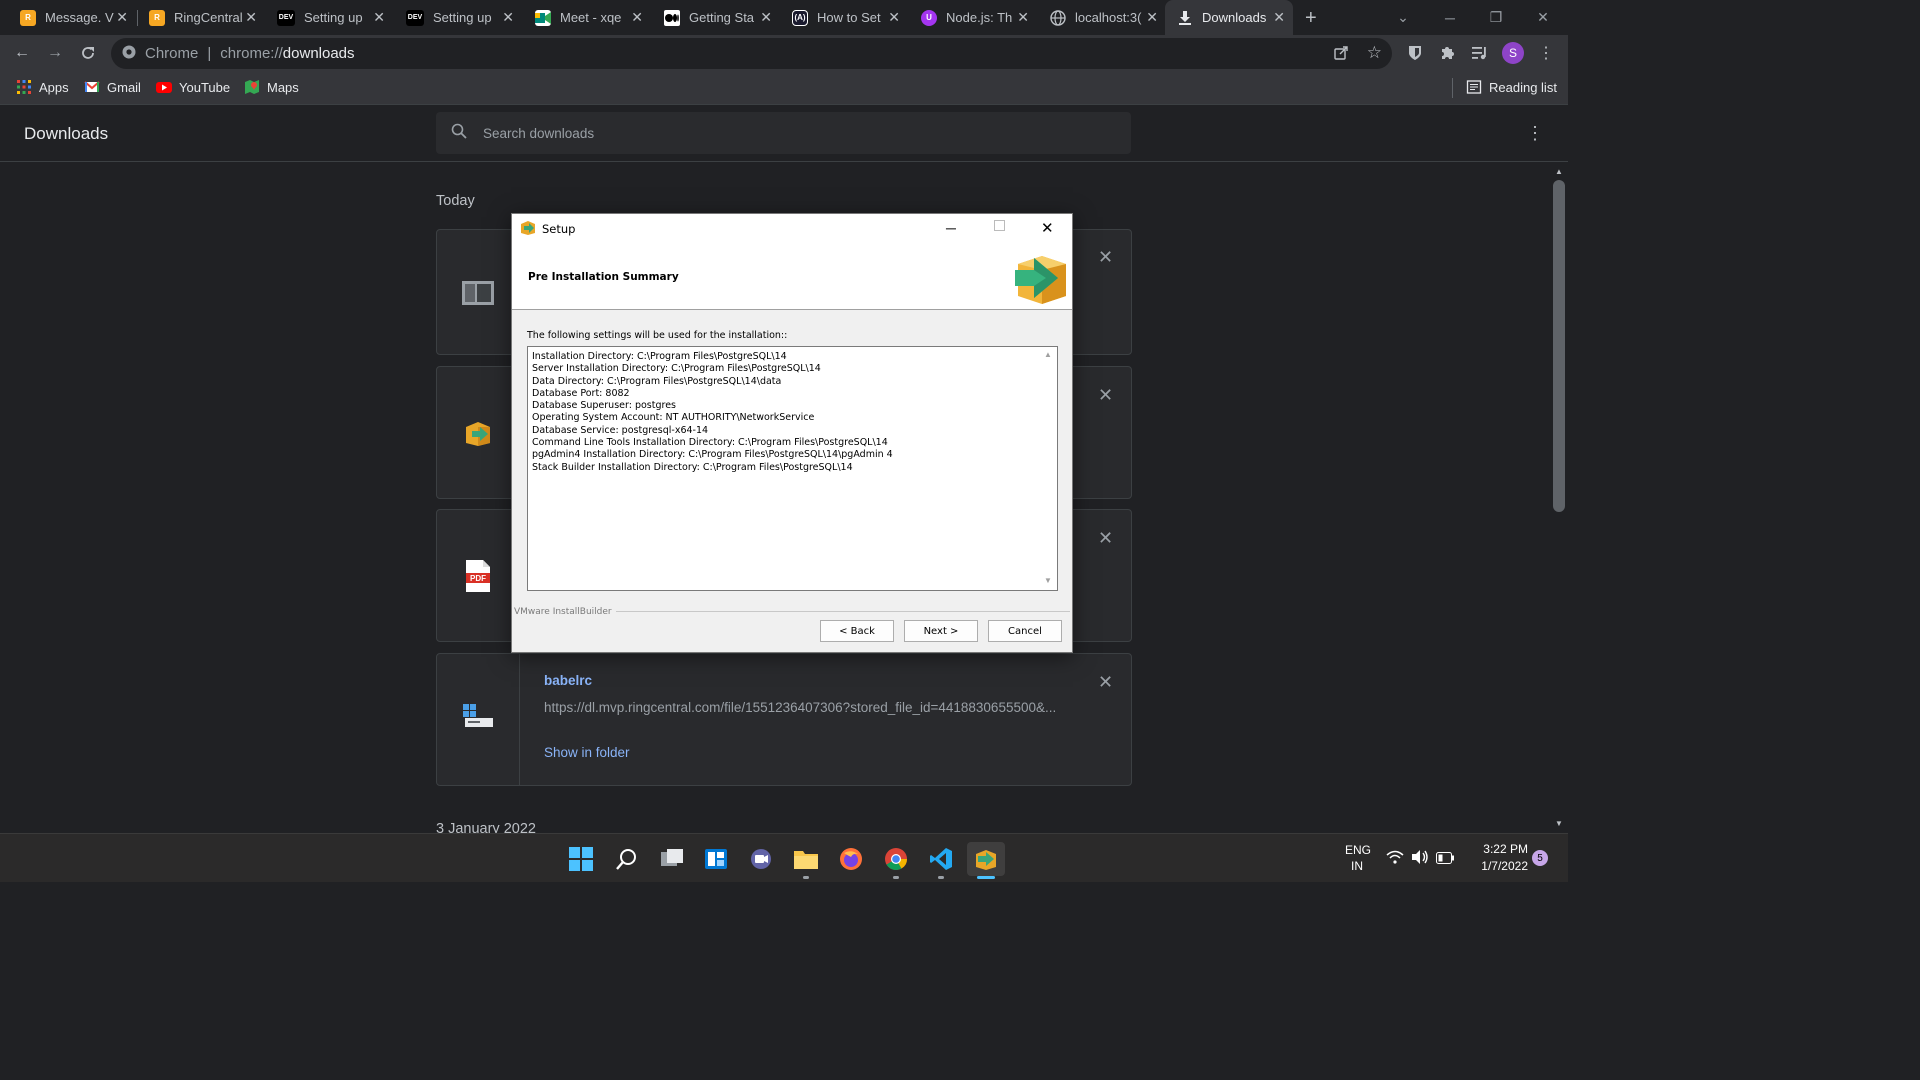 The height and width of the screenshot is (1080, 1920). What do you see at coordinates (751, 53) in the screenshot?
I see `address-bar: Chrome | chrome:// downloads ☆` at bounding box center [751, 53].